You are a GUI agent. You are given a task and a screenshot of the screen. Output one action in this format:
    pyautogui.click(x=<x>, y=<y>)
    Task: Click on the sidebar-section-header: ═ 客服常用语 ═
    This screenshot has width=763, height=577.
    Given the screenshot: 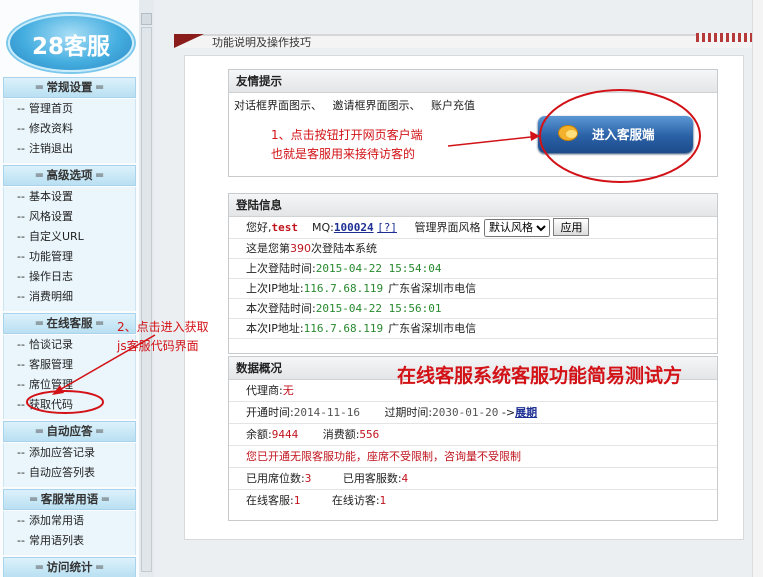 What is the action you would take?
    pyautogui.click(x=69, y=499)
    